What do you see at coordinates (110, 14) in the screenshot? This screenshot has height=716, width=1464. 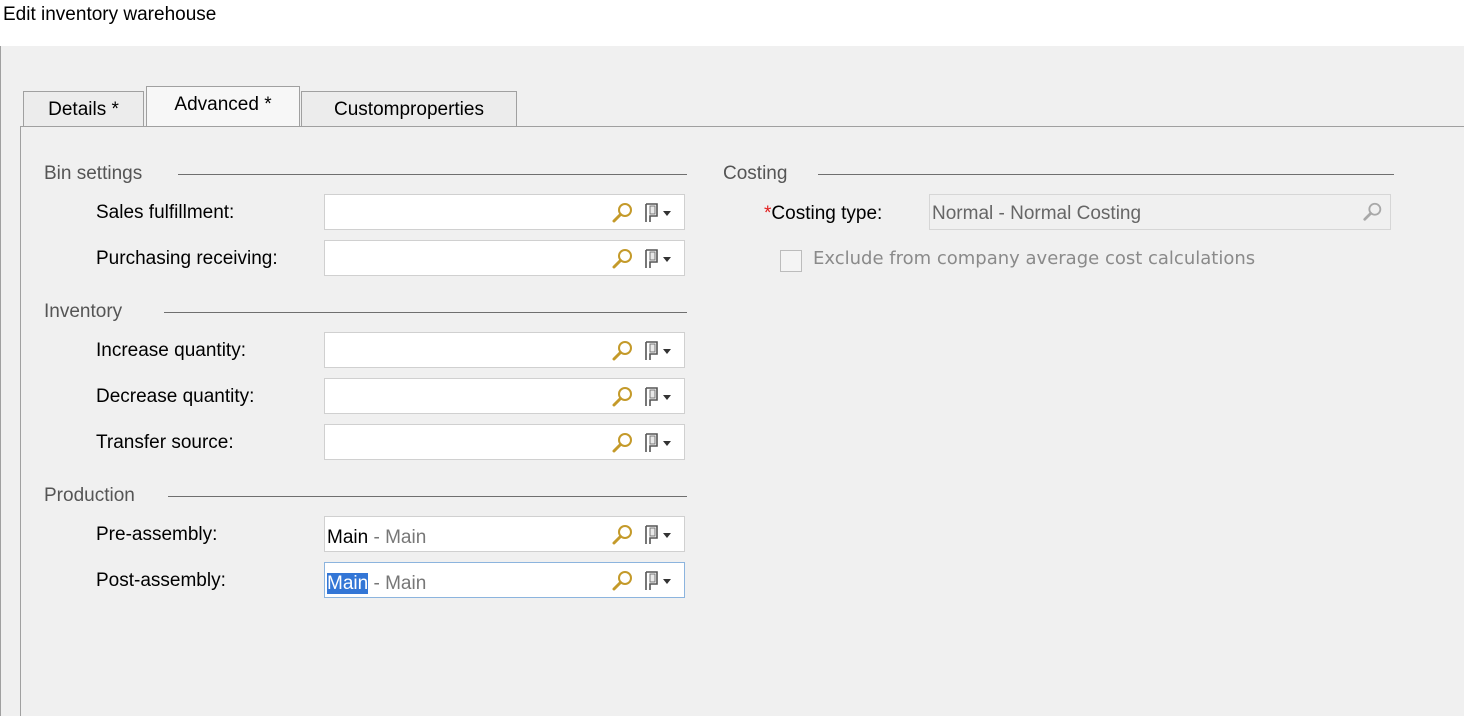 I see `window-title: Edit inventory warehouse` at bounding box center [110, 14].